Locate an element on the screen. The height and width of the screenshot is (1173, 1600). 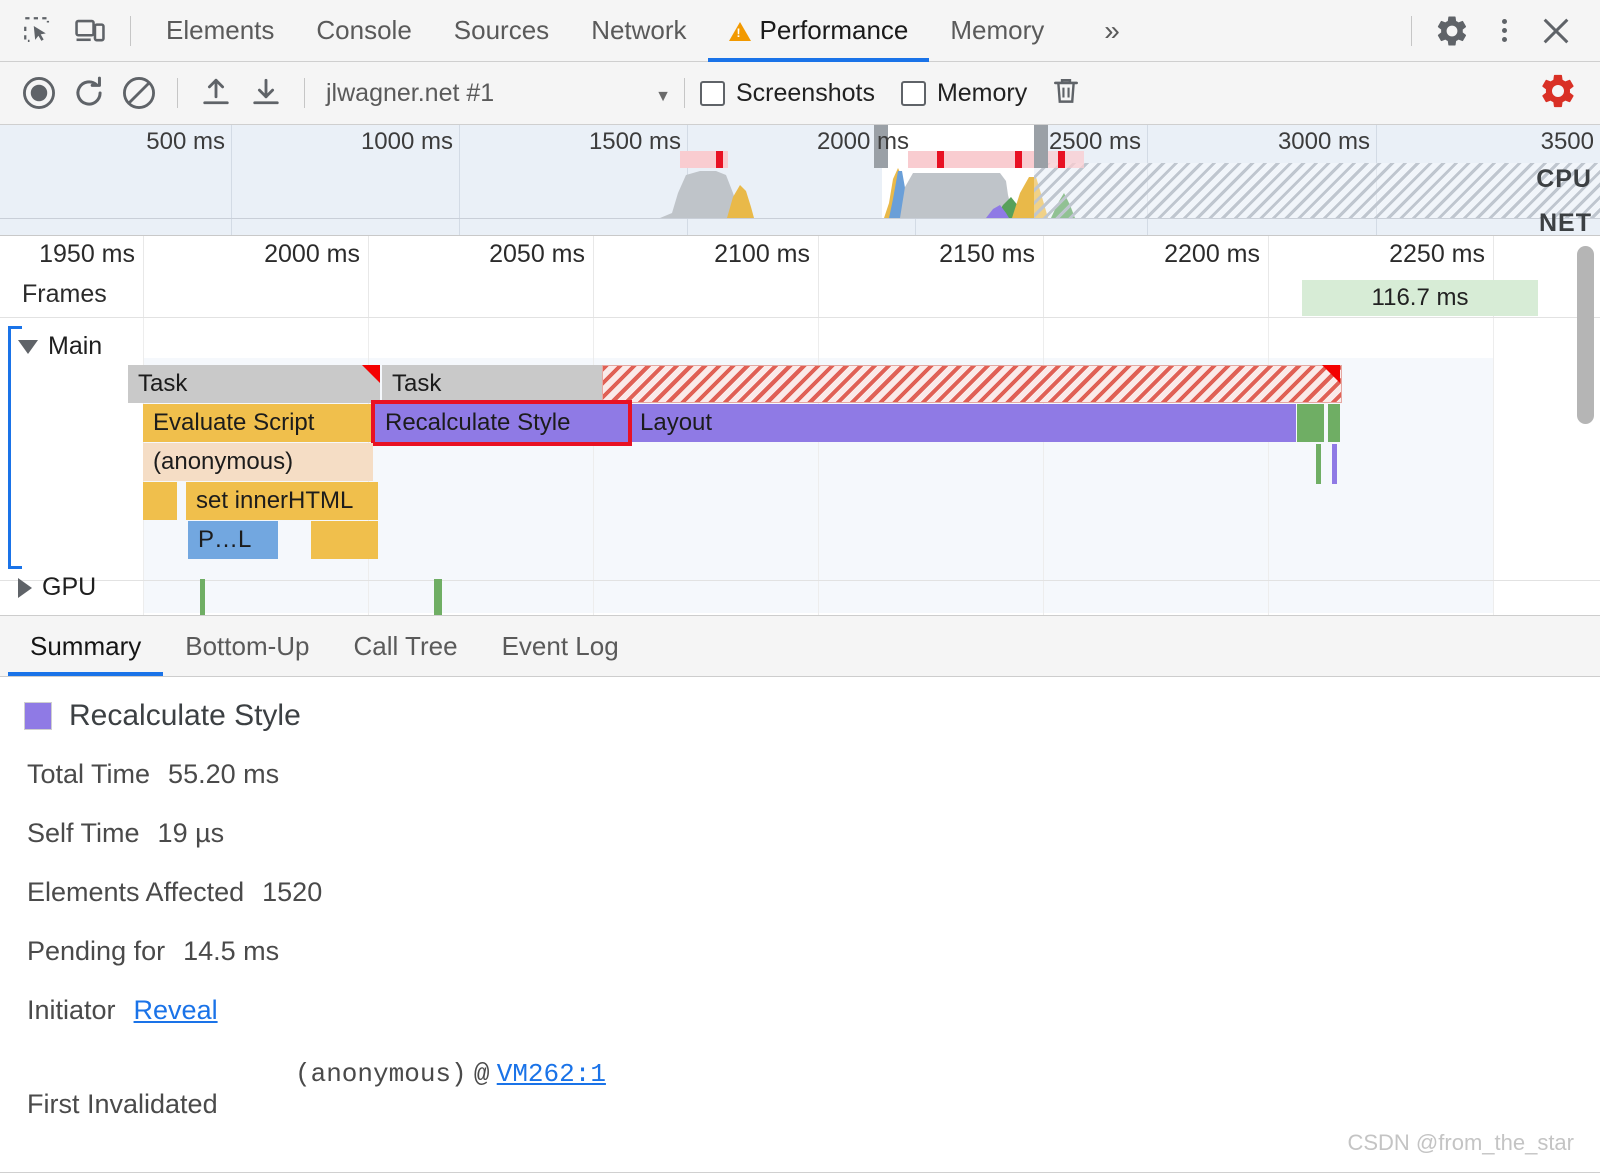
summary-value-self-time: 19 µs is located at coordinates (191, 833).